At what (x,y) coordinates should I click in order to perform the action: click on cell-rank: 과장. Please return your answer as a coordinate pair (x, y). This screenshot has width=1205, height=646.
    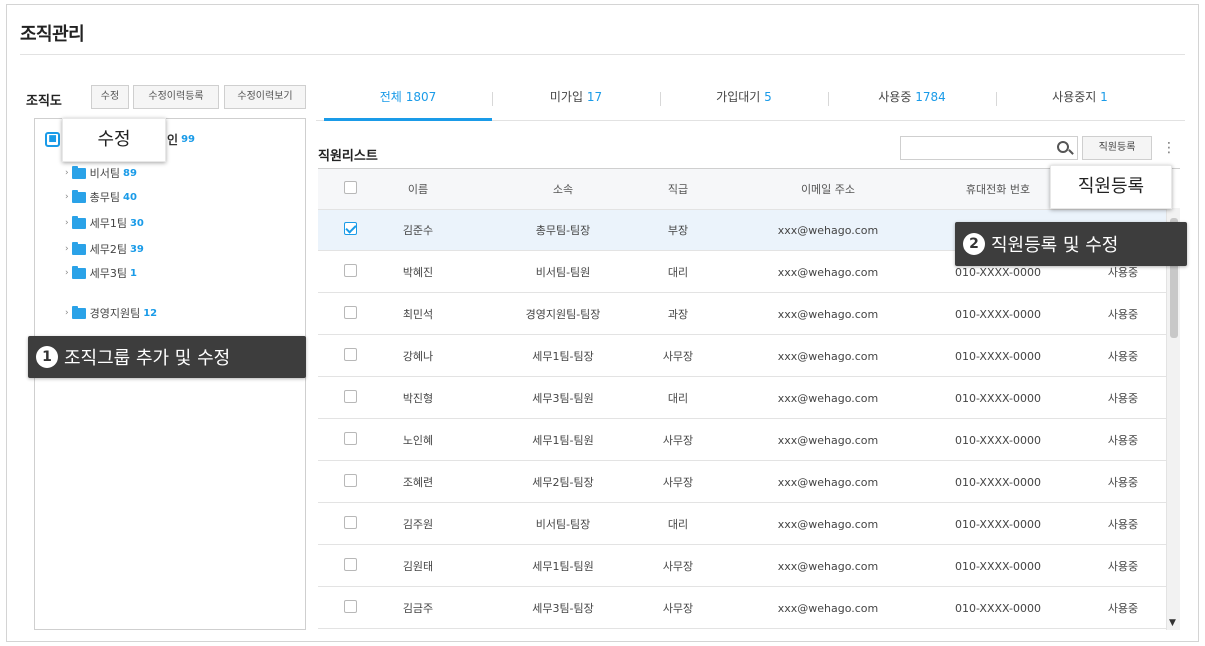
    Looking at the image, I should click on (678, 314).